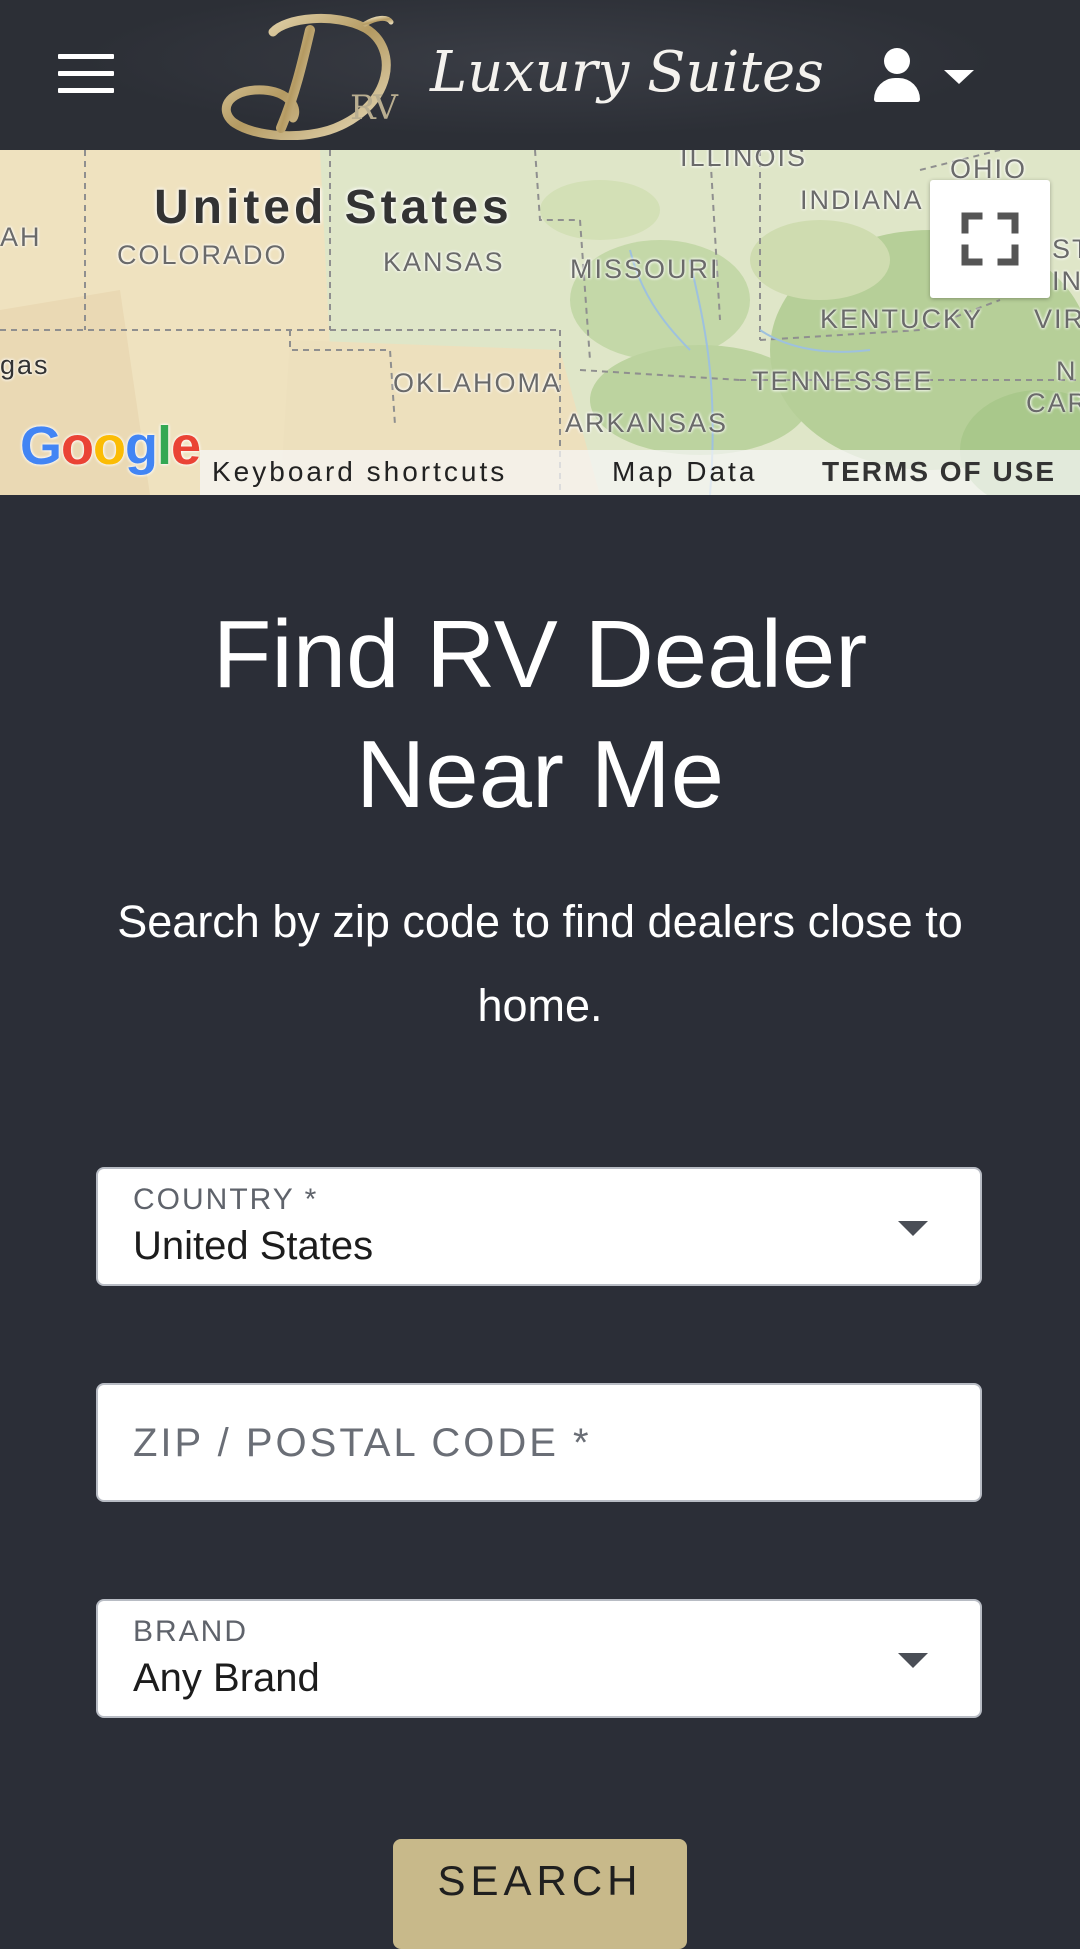 The width and height of the screenshot is (1080, 1949). Describe the element at coordinates (744, 161) in the screenshot. I see `map-state-label: ILLINOIS` at that location.